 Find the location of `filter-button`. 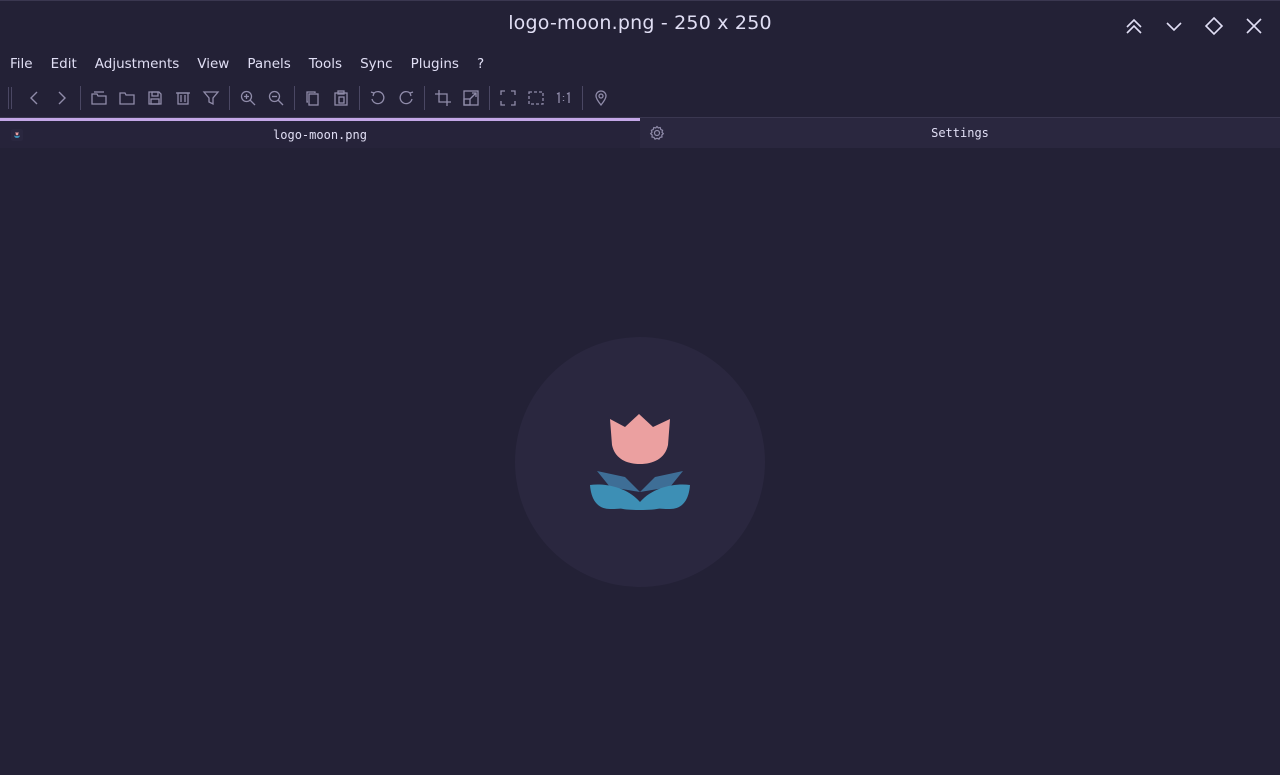

filter-button is located at coordinates (211, 98).